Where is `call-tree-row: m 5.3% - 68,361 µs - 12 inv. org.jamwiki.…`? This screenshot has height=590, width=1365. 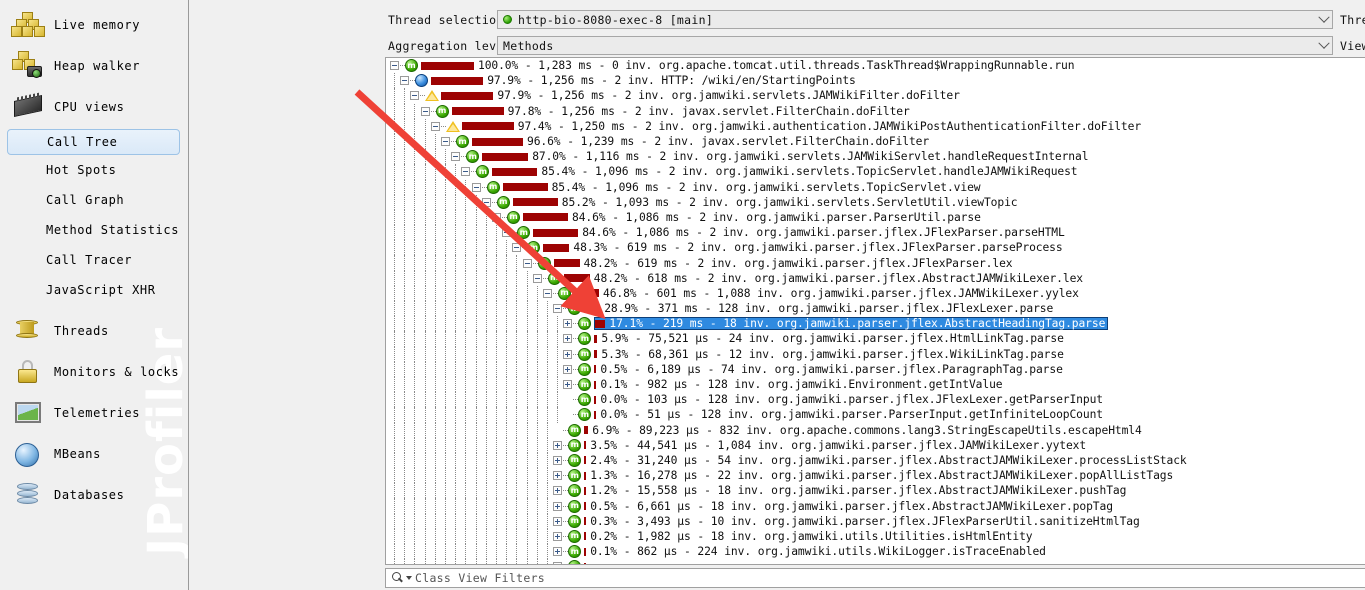 call-tree-row: m 5.3% - 68,361 µs - 12 inv. org.jamwiki.… is located at coordinates (875, 354).